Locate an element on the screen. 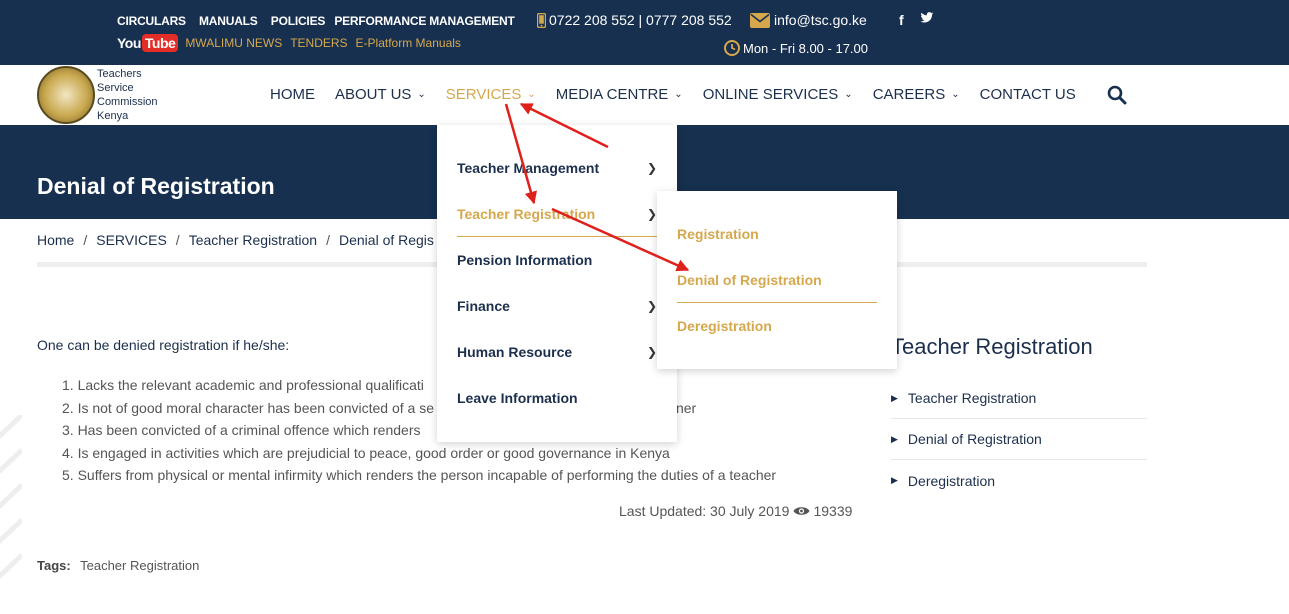  submenu-item-registration: Registration is located at coordinates (777, 234).